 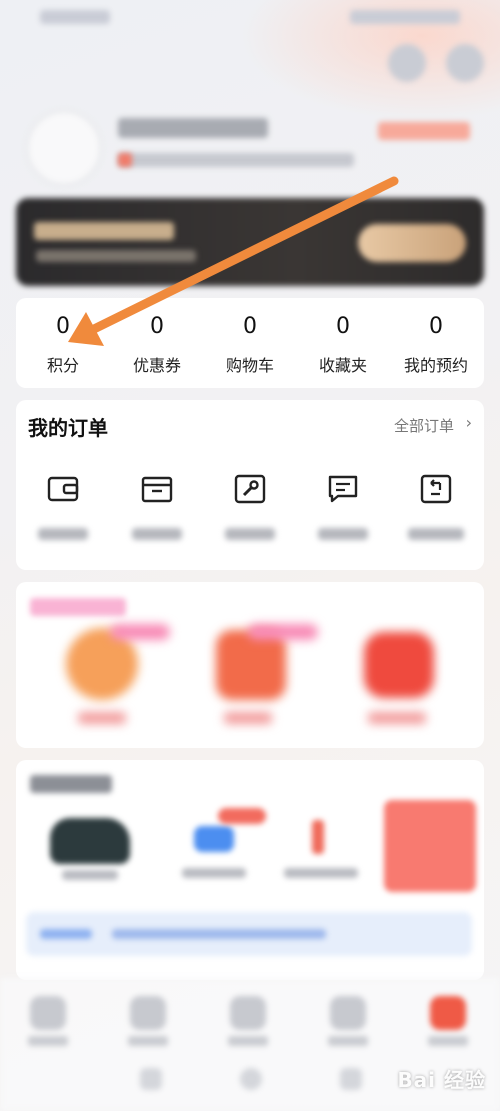 I want to click on car-promo-image, so click(x=430, y=846).